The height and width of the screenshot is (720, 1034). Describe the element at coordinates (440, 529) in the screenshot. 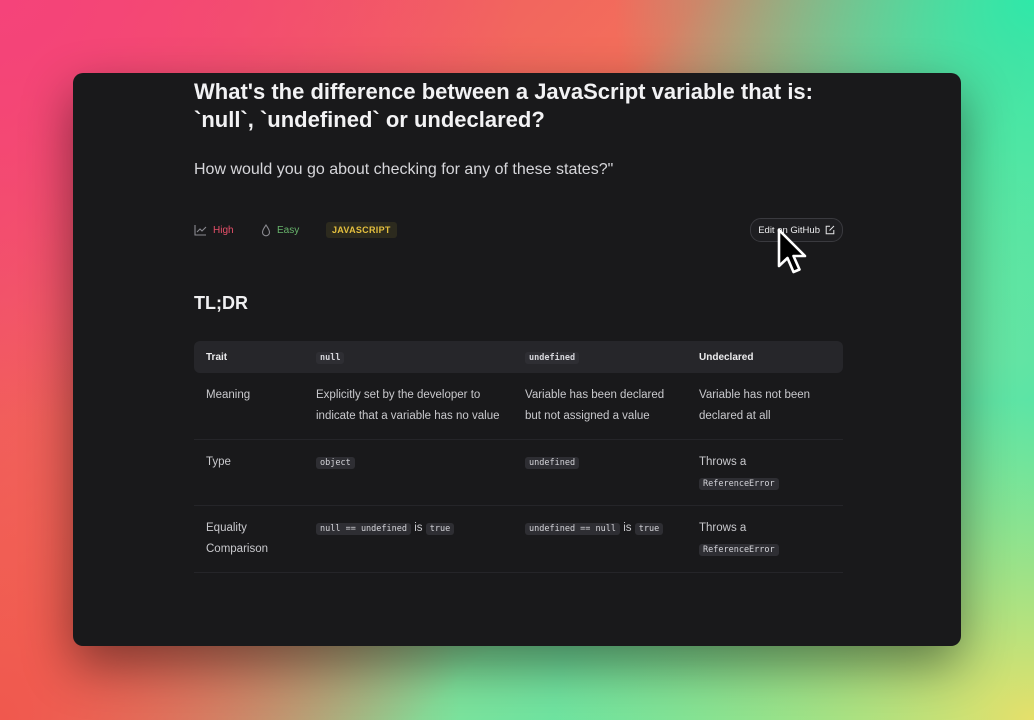

I see `null-result-code: true` at that location.